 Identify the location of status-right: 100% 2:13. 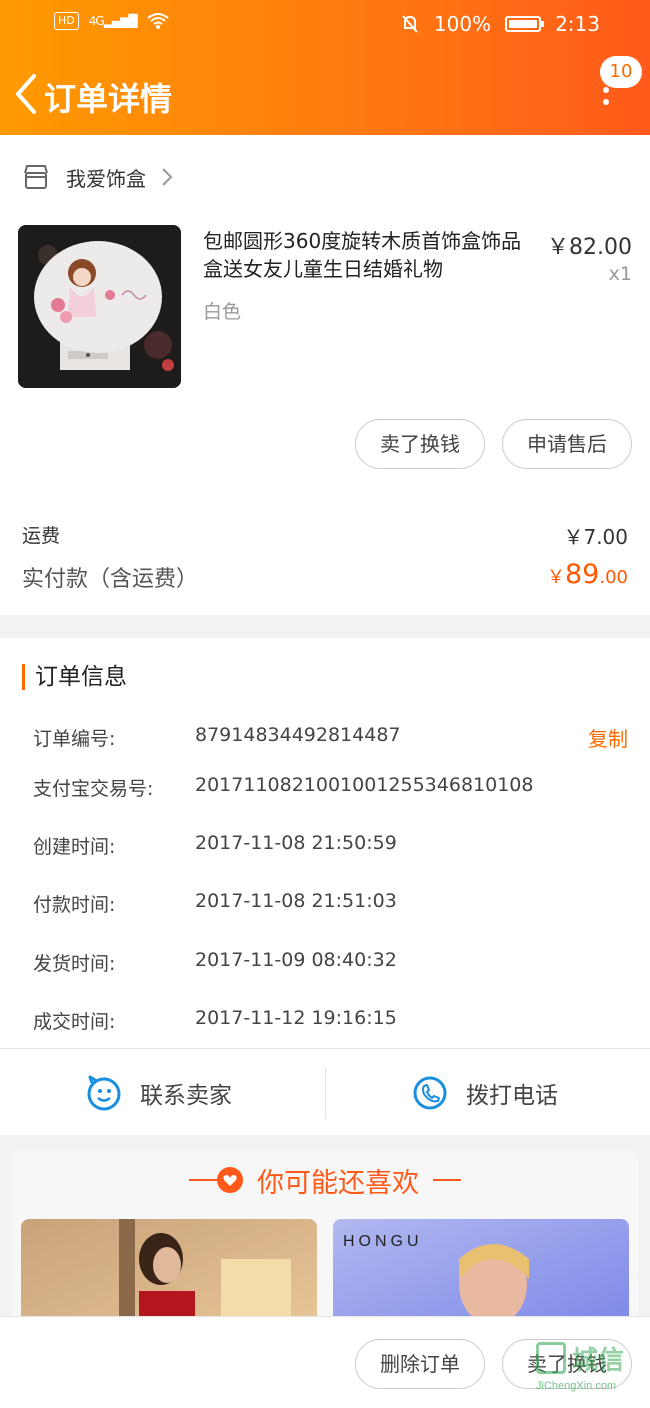
(500, 24).